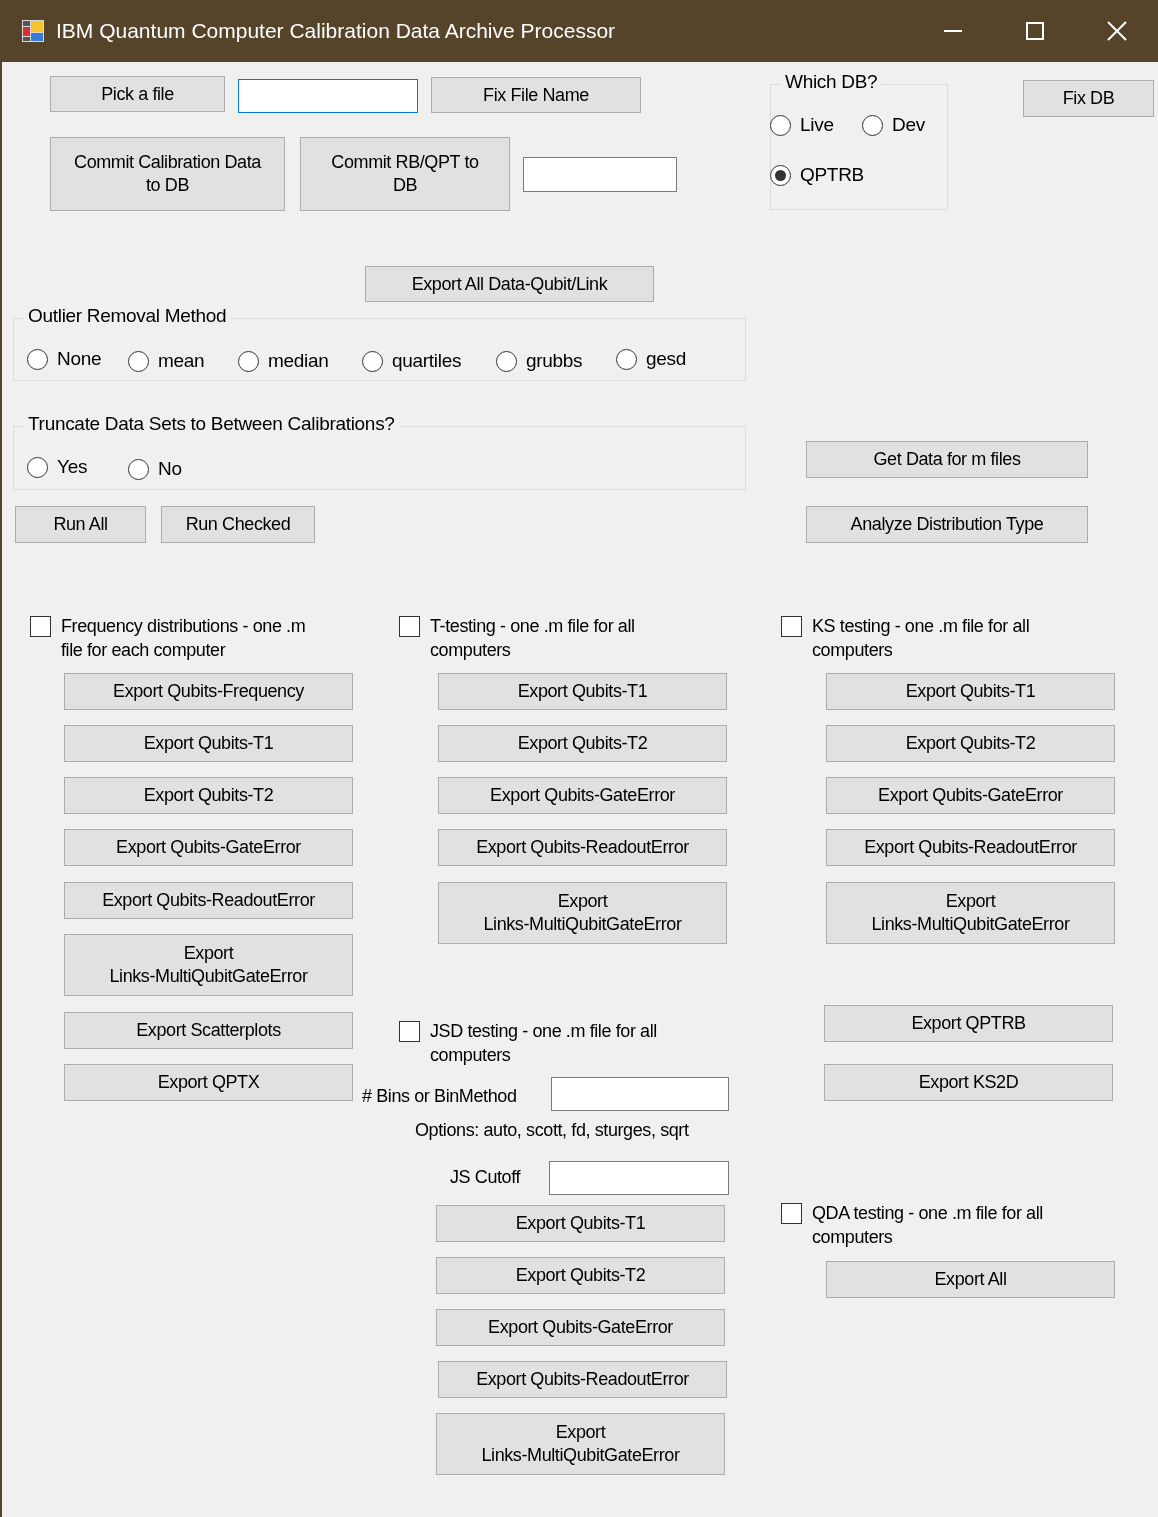 The height and width of the screenshot is (1517, 1158). I want to click on form-button: Export QPTX, so click(208, 1082).